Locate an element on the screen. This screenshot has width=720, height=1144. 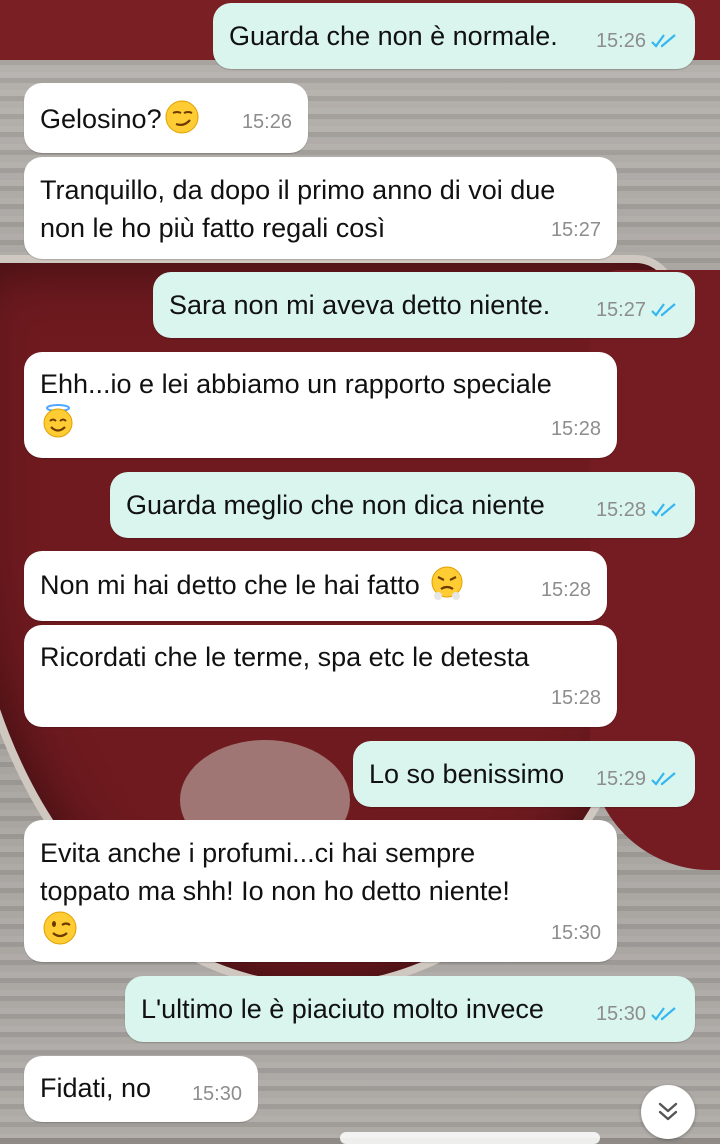
winking-face-icon is located at coordinates (60, 928).